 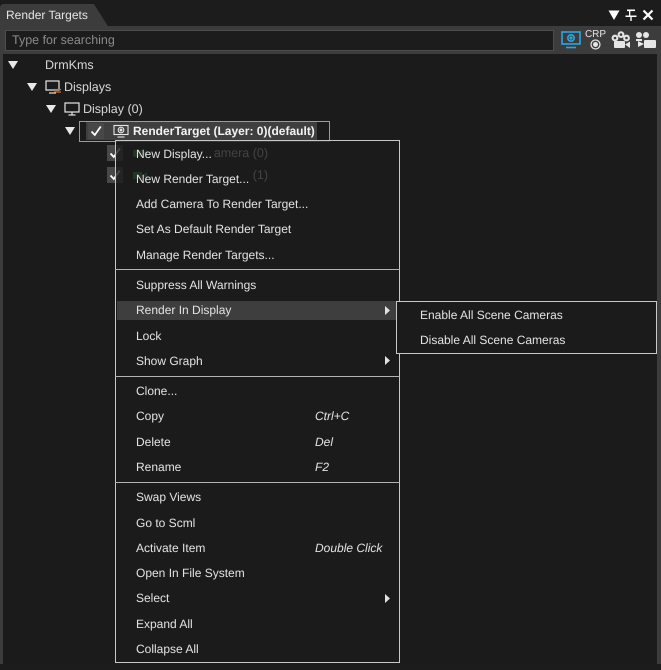 What do you see at coordinates (159, 648) in the screenshot?
I see `menu-item: Collapse All` at bounding box center [159, 648].